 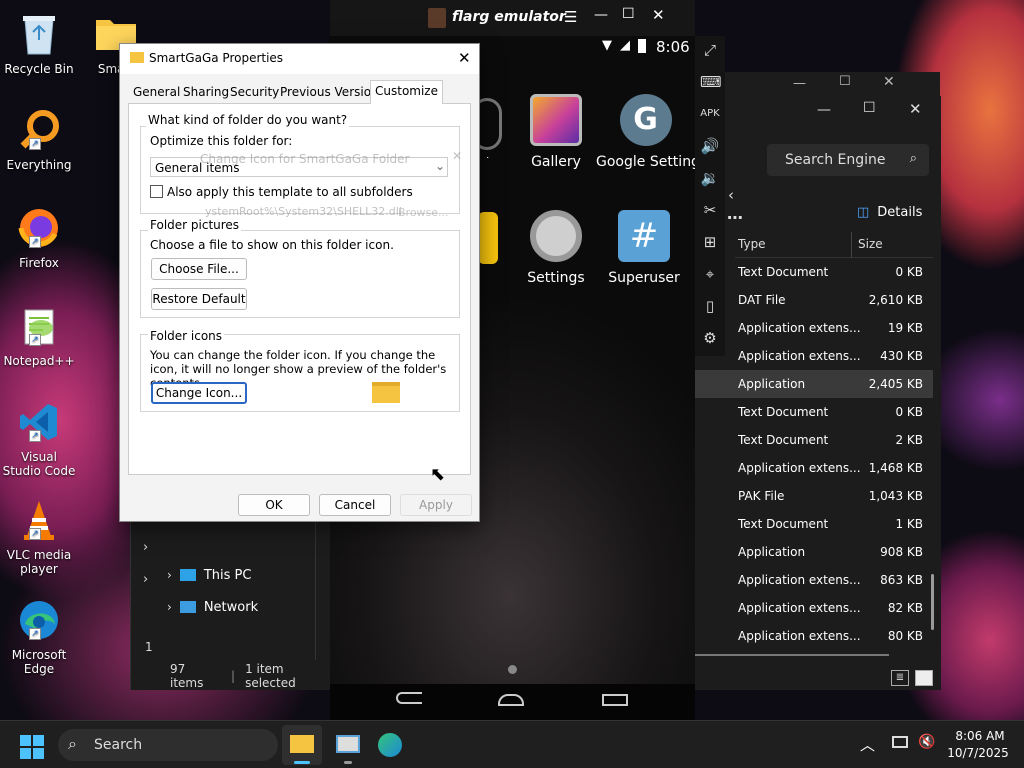 I want to click on tab-sharing: Sharing, so click(x=206, y=92).